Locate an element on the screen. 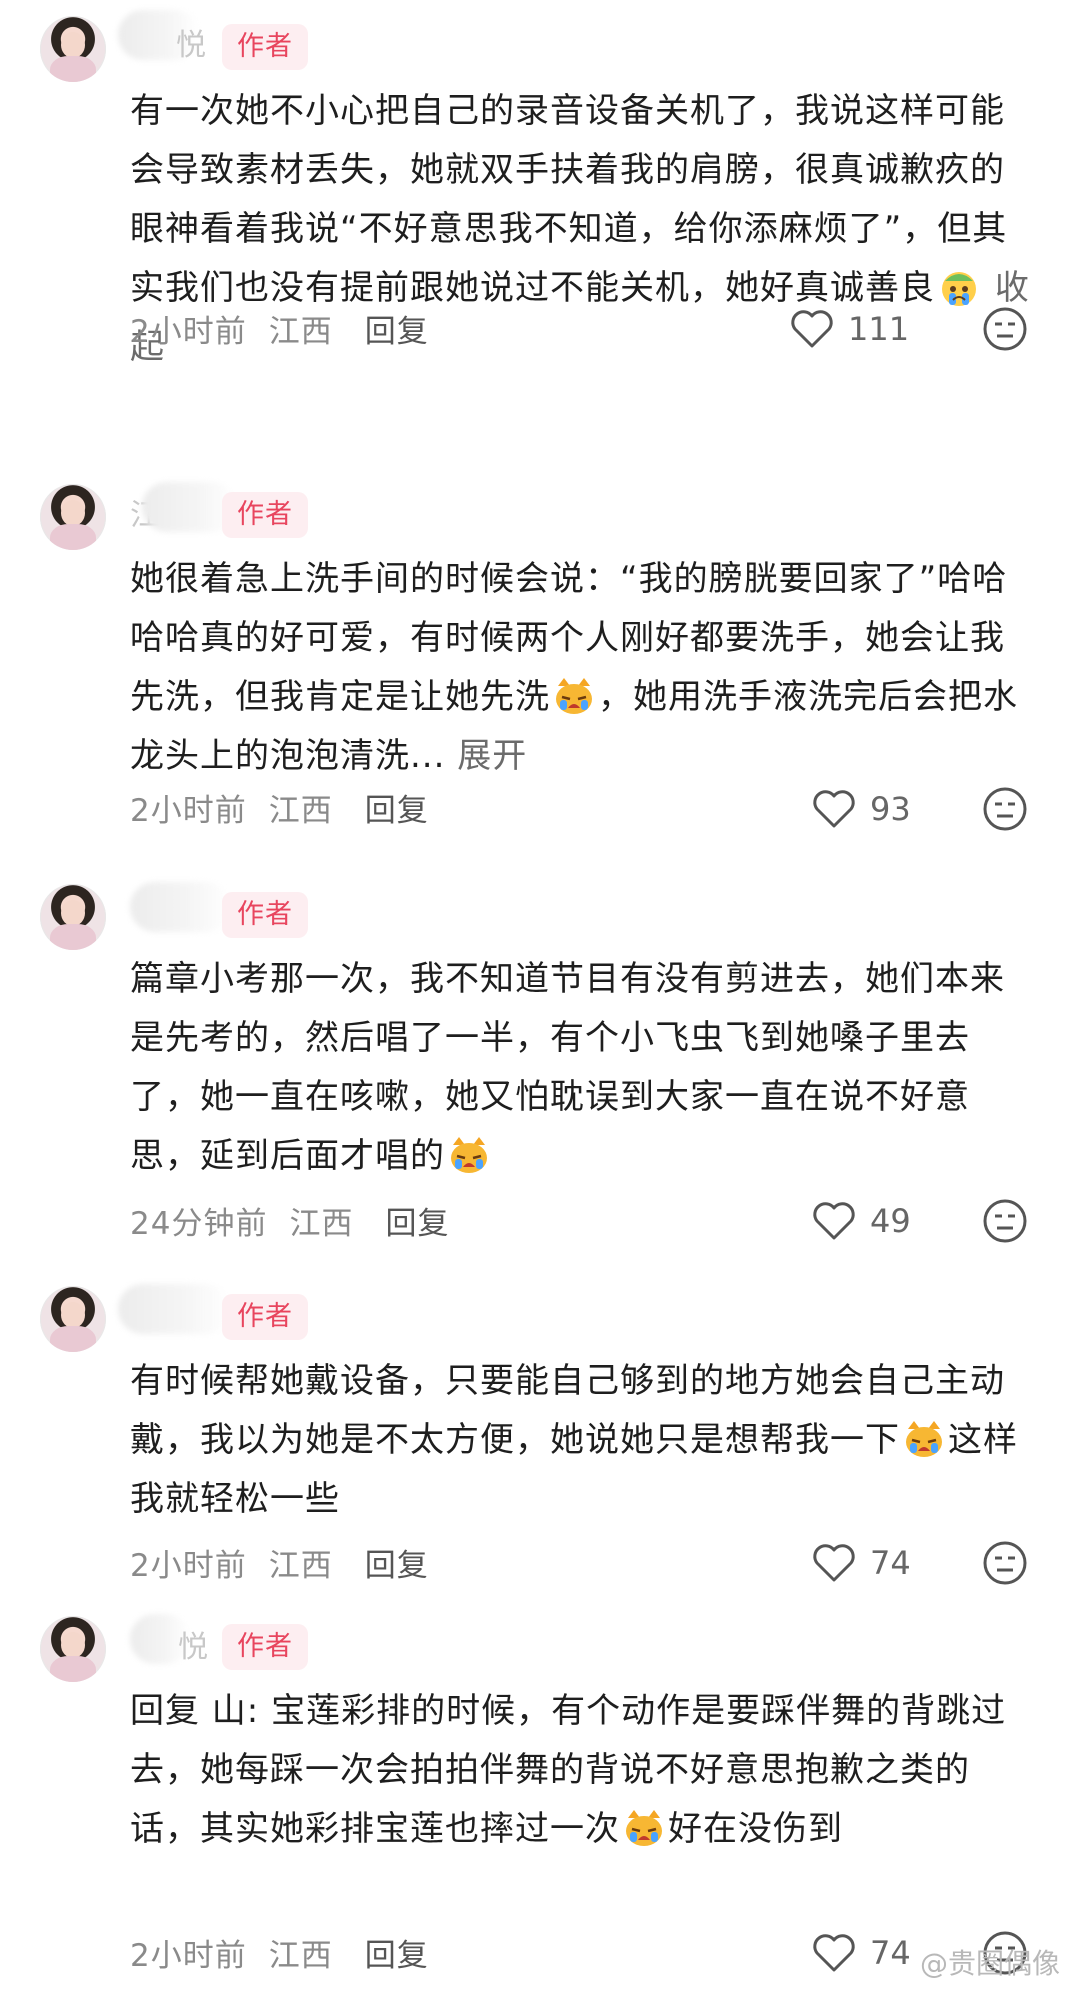 The image size is (1080, 1998). like-count: 49 is located at coordinates (890, 1221).